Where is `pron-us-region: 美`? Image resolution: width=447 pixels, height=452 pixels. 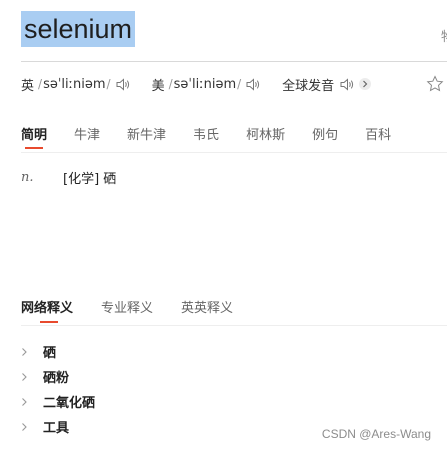 pron-us-region: 美 is located at coordinates (158, 86).